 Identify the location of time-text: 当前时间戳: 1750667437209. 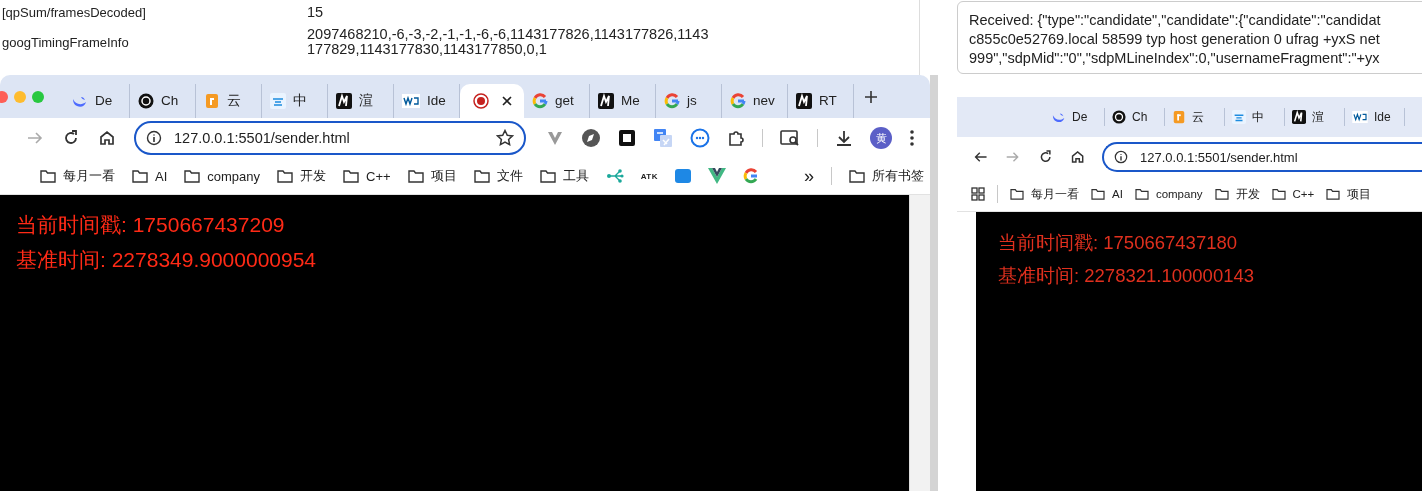
(151, 225).